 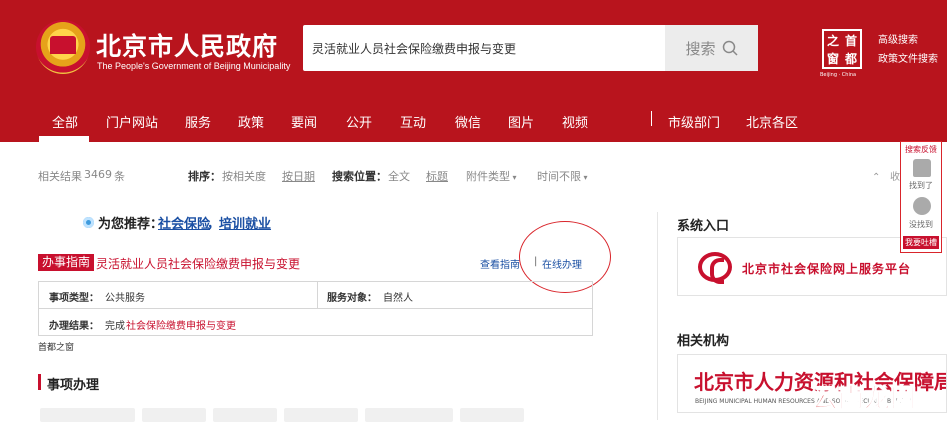 I want to click on position-label: 搜索位置：, so click(x=359, y=176).